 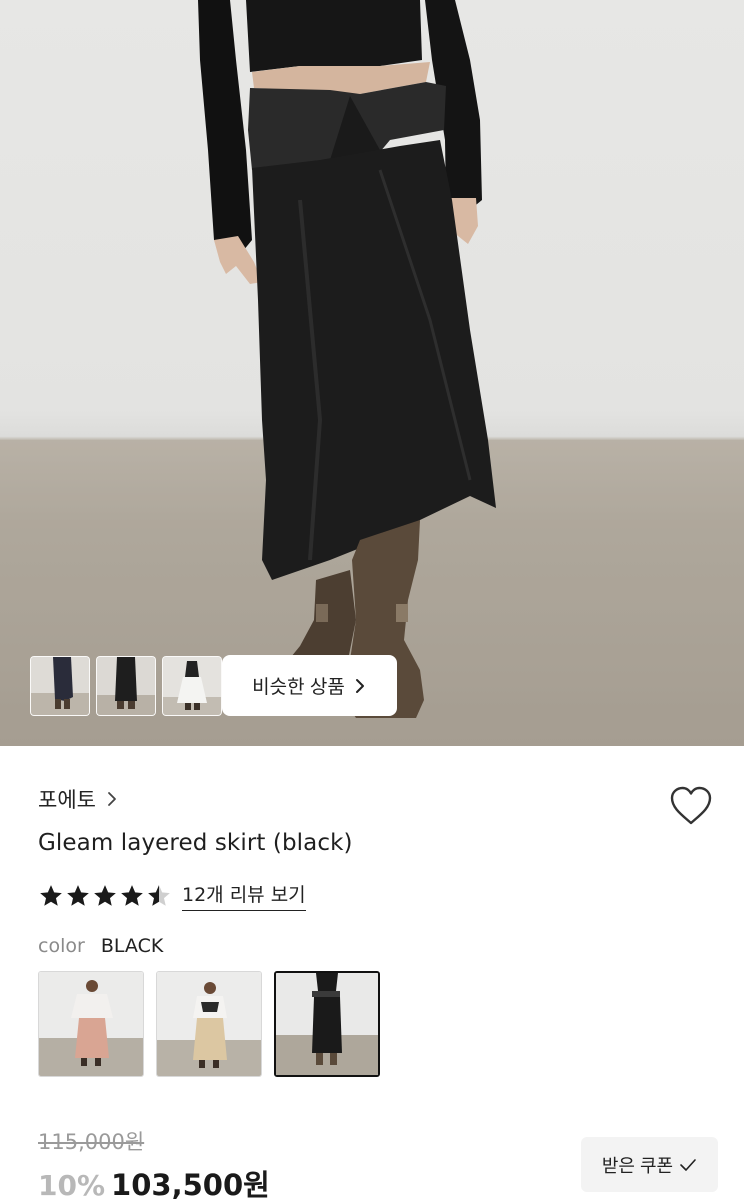 I want to click on color-swatch-black, so click(x=327, y=1024).